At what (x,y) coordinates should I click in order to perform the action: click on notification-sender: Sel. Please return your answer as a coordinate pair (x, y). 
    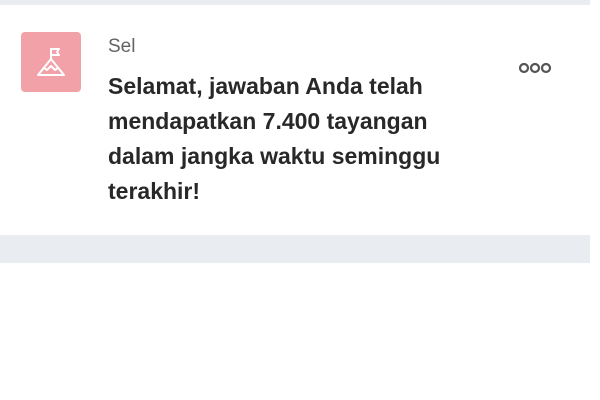
    Looking at the image, I should click on (122, 46).